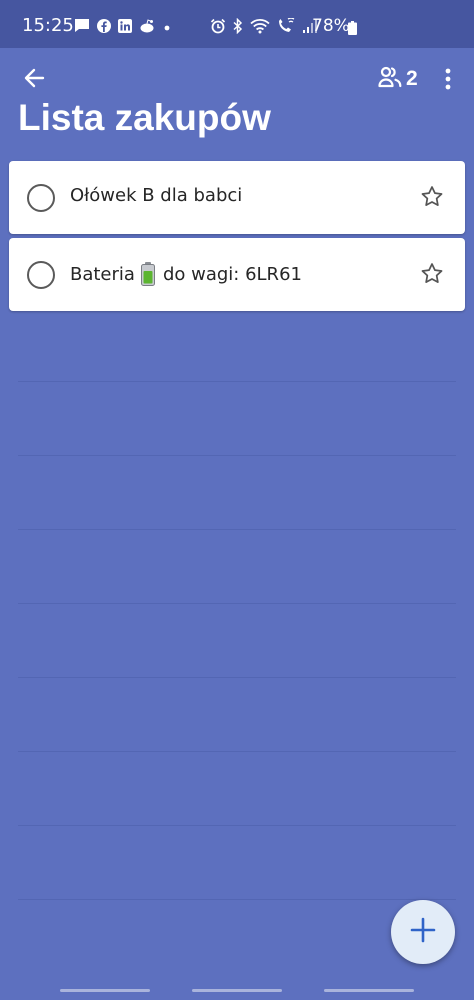 The width and height of the screenshot is (474, 1000). Describe the element at coordinates (48, 25) in the screenshot. I see `status-time: 15:25` at that location.